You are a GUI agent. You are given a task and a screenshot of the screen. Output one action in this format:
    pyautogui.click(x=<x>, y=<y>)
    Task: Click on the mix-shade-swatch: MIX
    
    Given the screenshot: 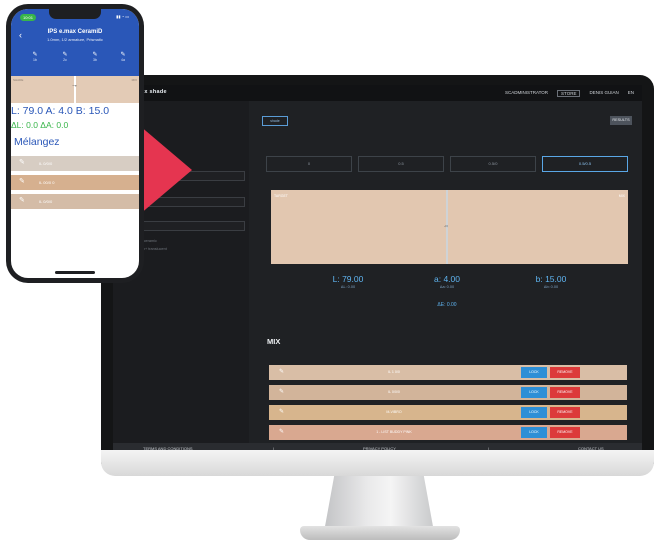 What is the action you would take?
    pyautogui.click(x=538, y=227)
    